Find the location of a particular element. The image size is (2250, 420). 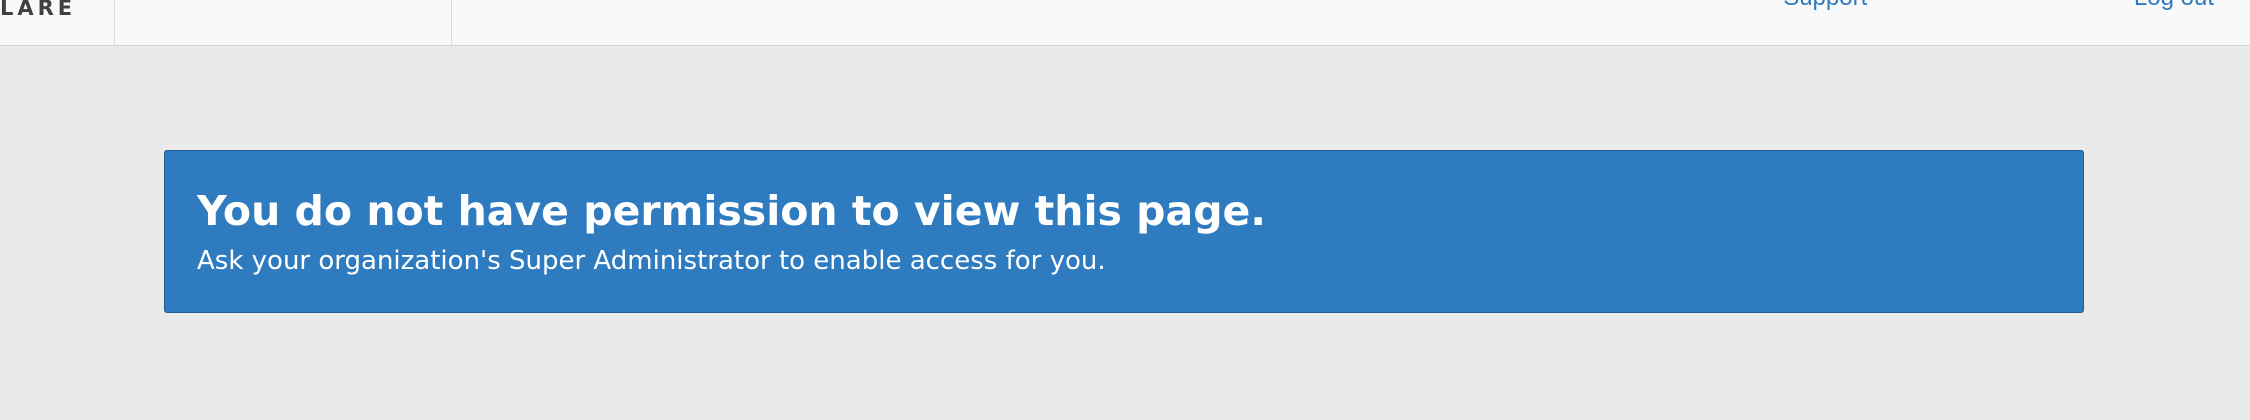

top-navigation-bar: LARE Support Log out is located at coordinates (1125, 23).